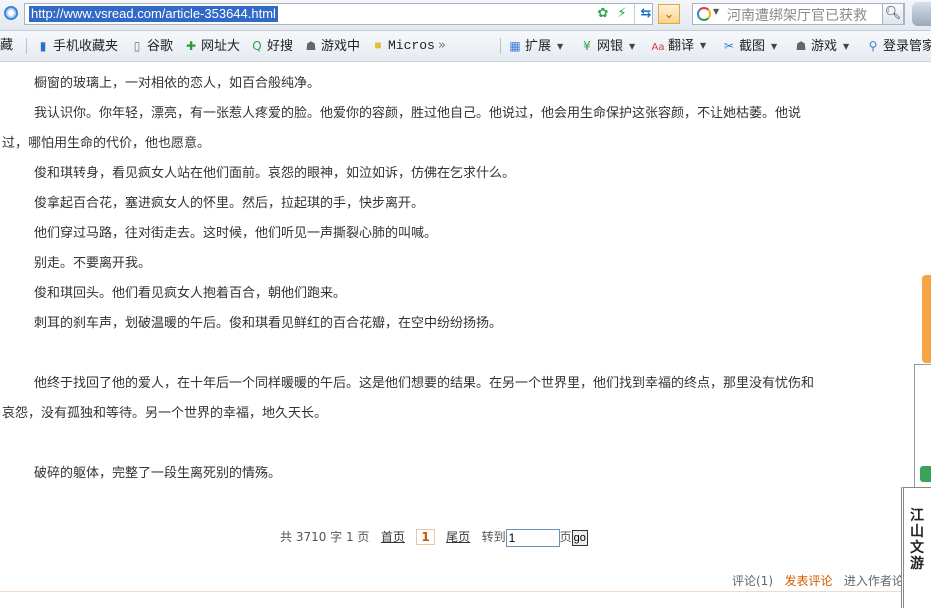  I want to click on scissors-icon: ✂, so click(729, 46).